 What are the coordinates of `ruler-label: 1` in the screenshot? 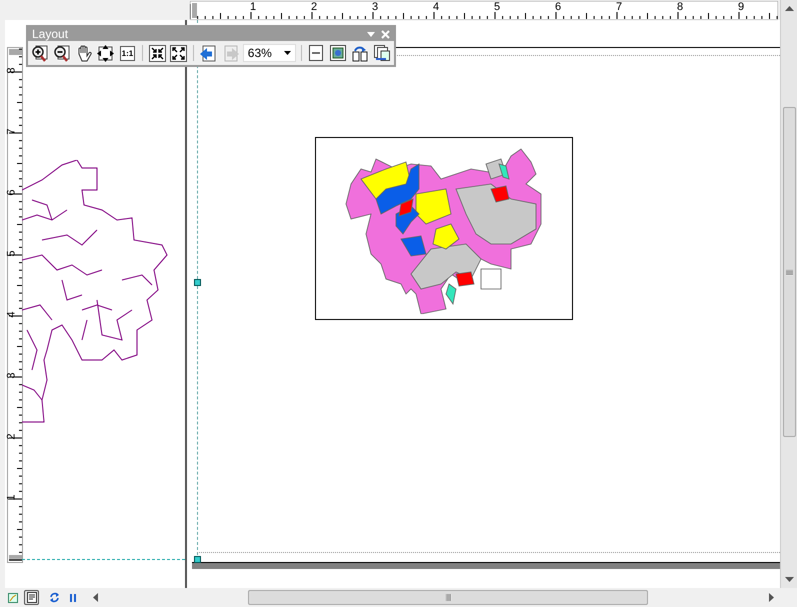 It's located at (254, 7).